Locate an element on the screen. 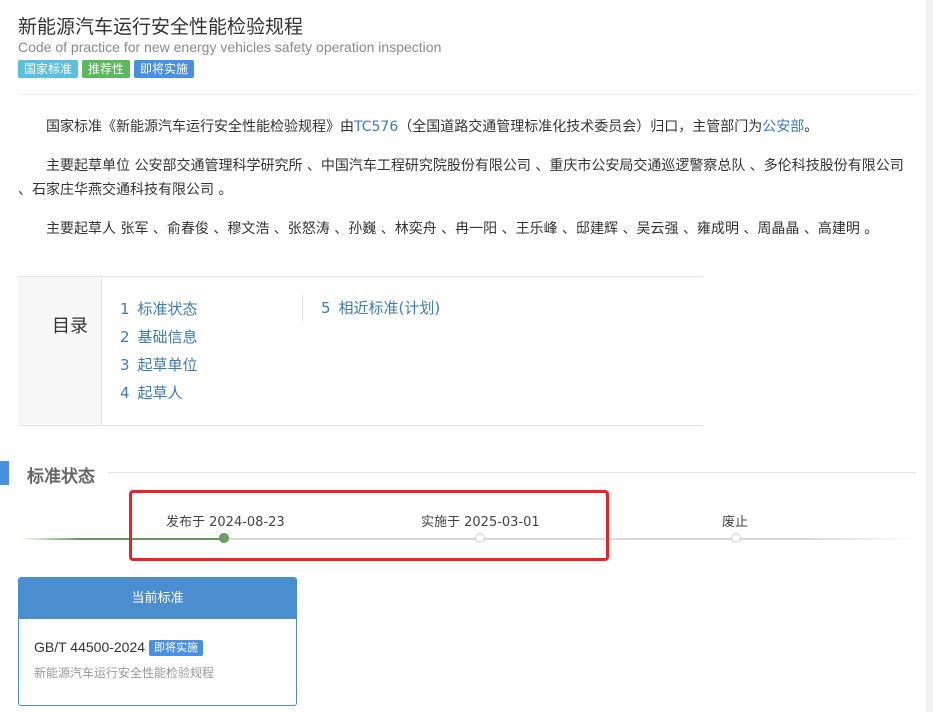 This screenshot has width=933, height=712. tag-list: 国家标准 推荐性 即将实施 is located at coordinates (106, 69).